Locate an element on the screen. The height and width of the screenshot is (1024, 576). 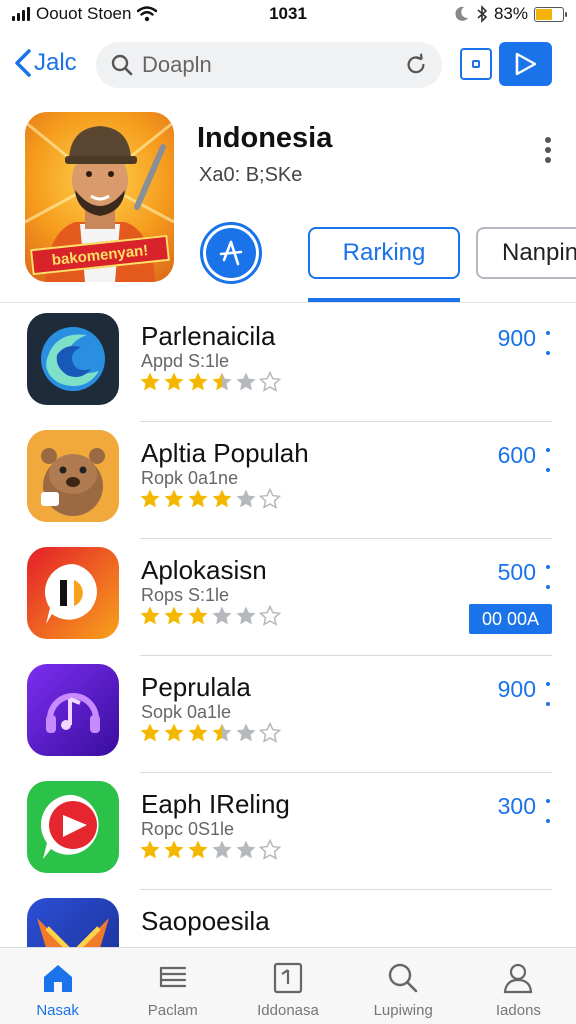
tabs-button is located at coordinates (476, 64).